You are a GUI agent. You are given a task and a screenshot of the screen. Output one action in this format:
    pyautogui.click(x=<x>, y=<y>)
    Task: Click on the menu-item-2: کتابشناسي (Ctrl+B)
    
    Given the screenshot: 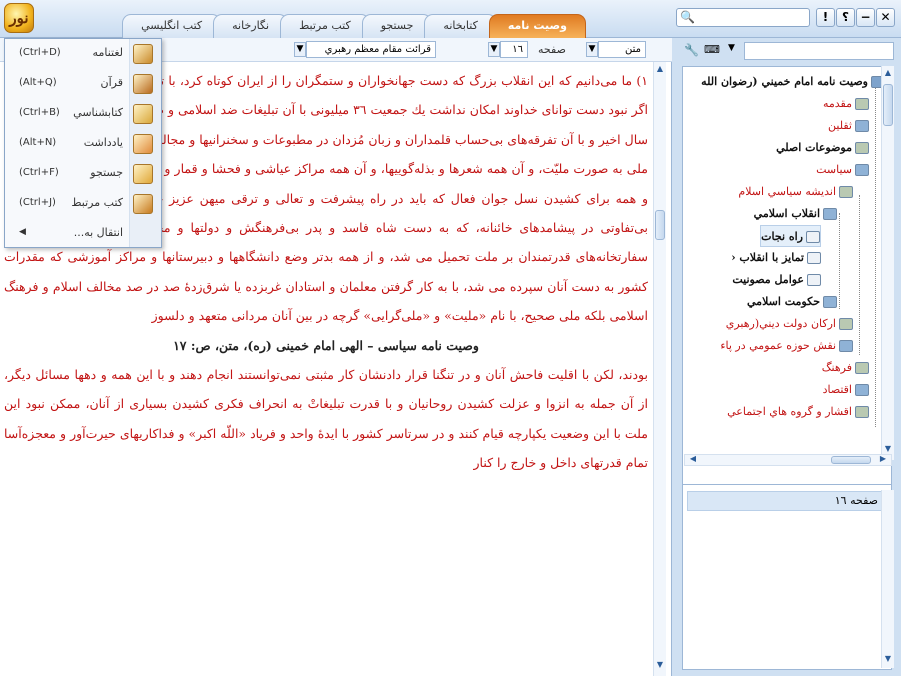 What is the action you would take?
    pyautogui.click(x=83, y=114)
    